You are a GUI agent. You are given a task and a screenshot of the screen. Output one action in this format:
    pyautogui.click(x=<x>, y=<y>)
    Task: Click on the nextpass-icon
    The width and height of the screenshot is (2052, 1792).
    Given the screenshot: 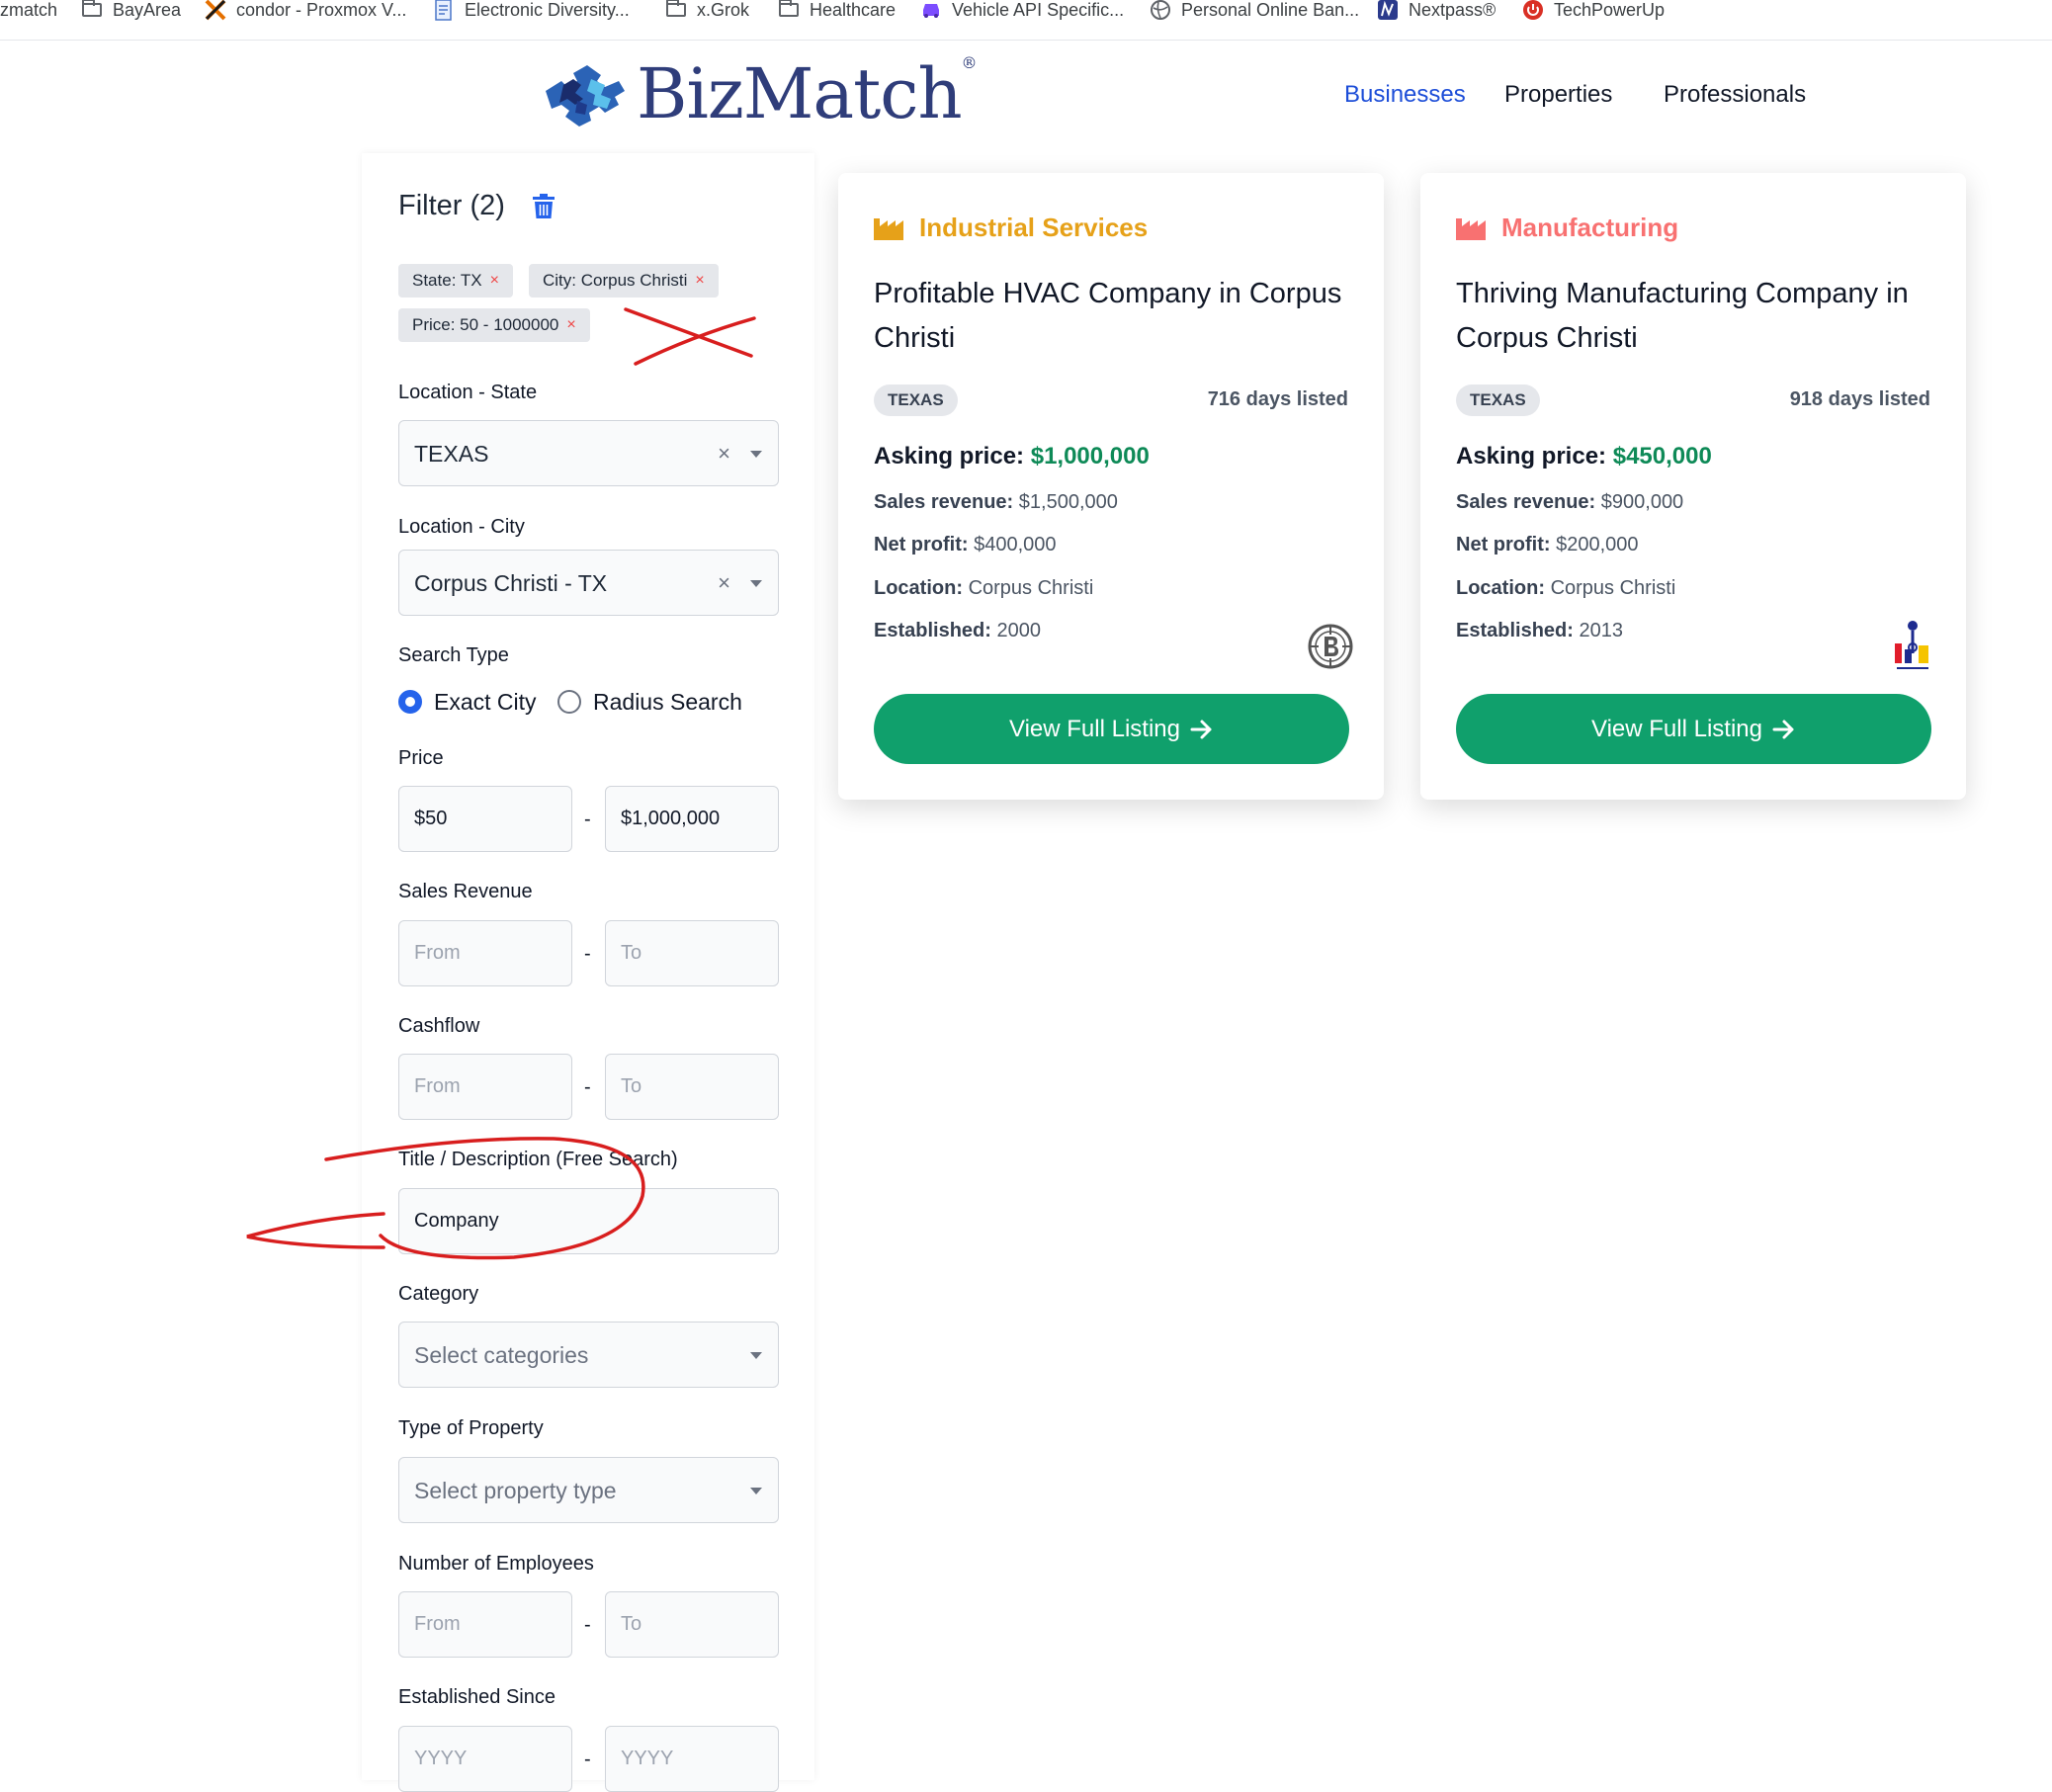 What is the action you would take?
    pyautogui.click(x=1388, y=10)
    